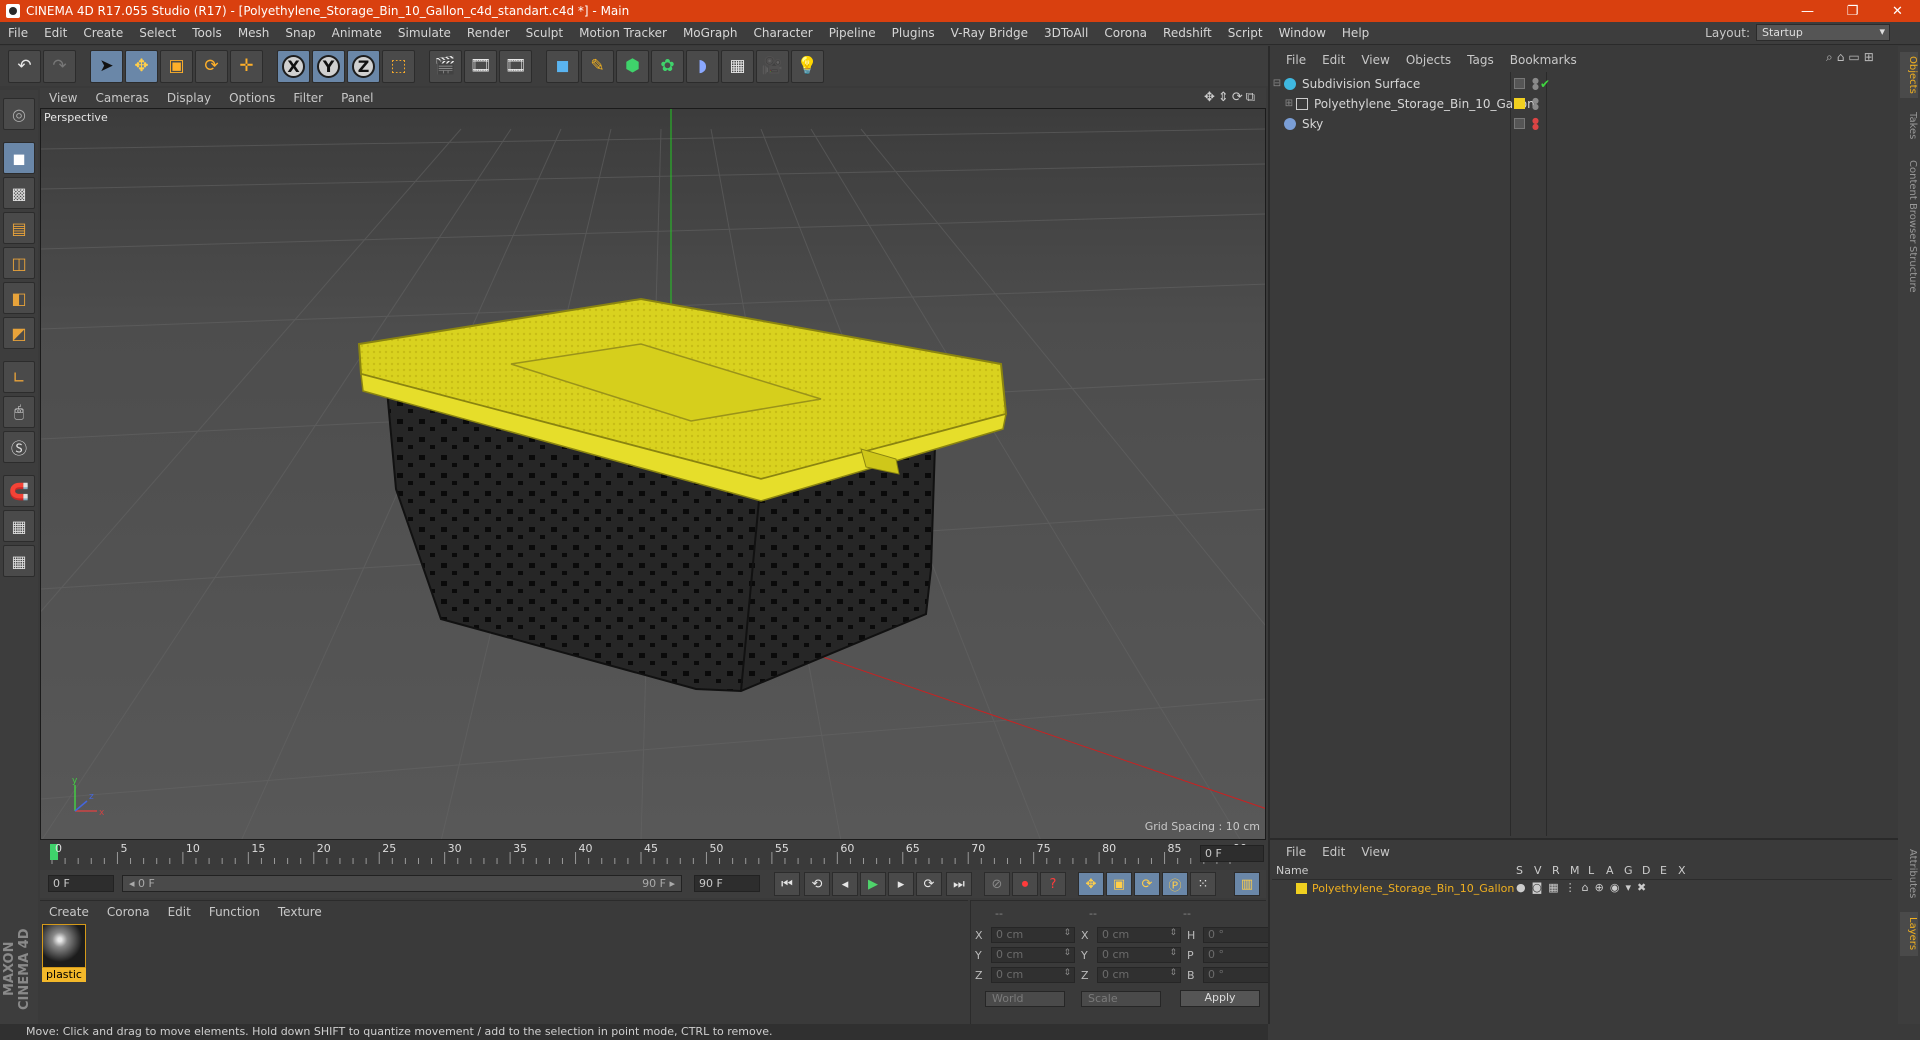 Image resolution: width=1920 pixels, height=1040 pixels. Describe the element at coordinates (1543, 60) in the screenshot. I see `object-menu-bookmarks: Bookmarks` at that location.